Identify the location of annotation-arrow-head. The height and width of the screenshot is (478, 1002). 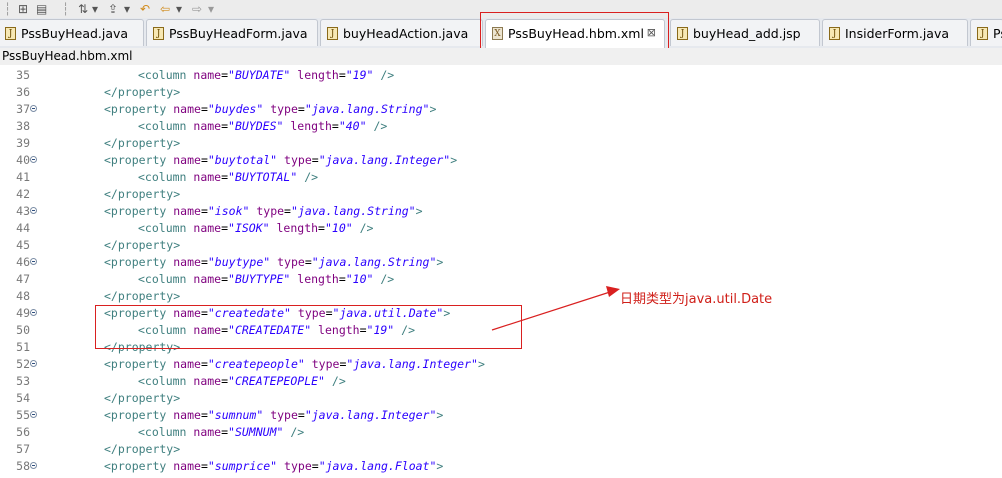
(613, 291).